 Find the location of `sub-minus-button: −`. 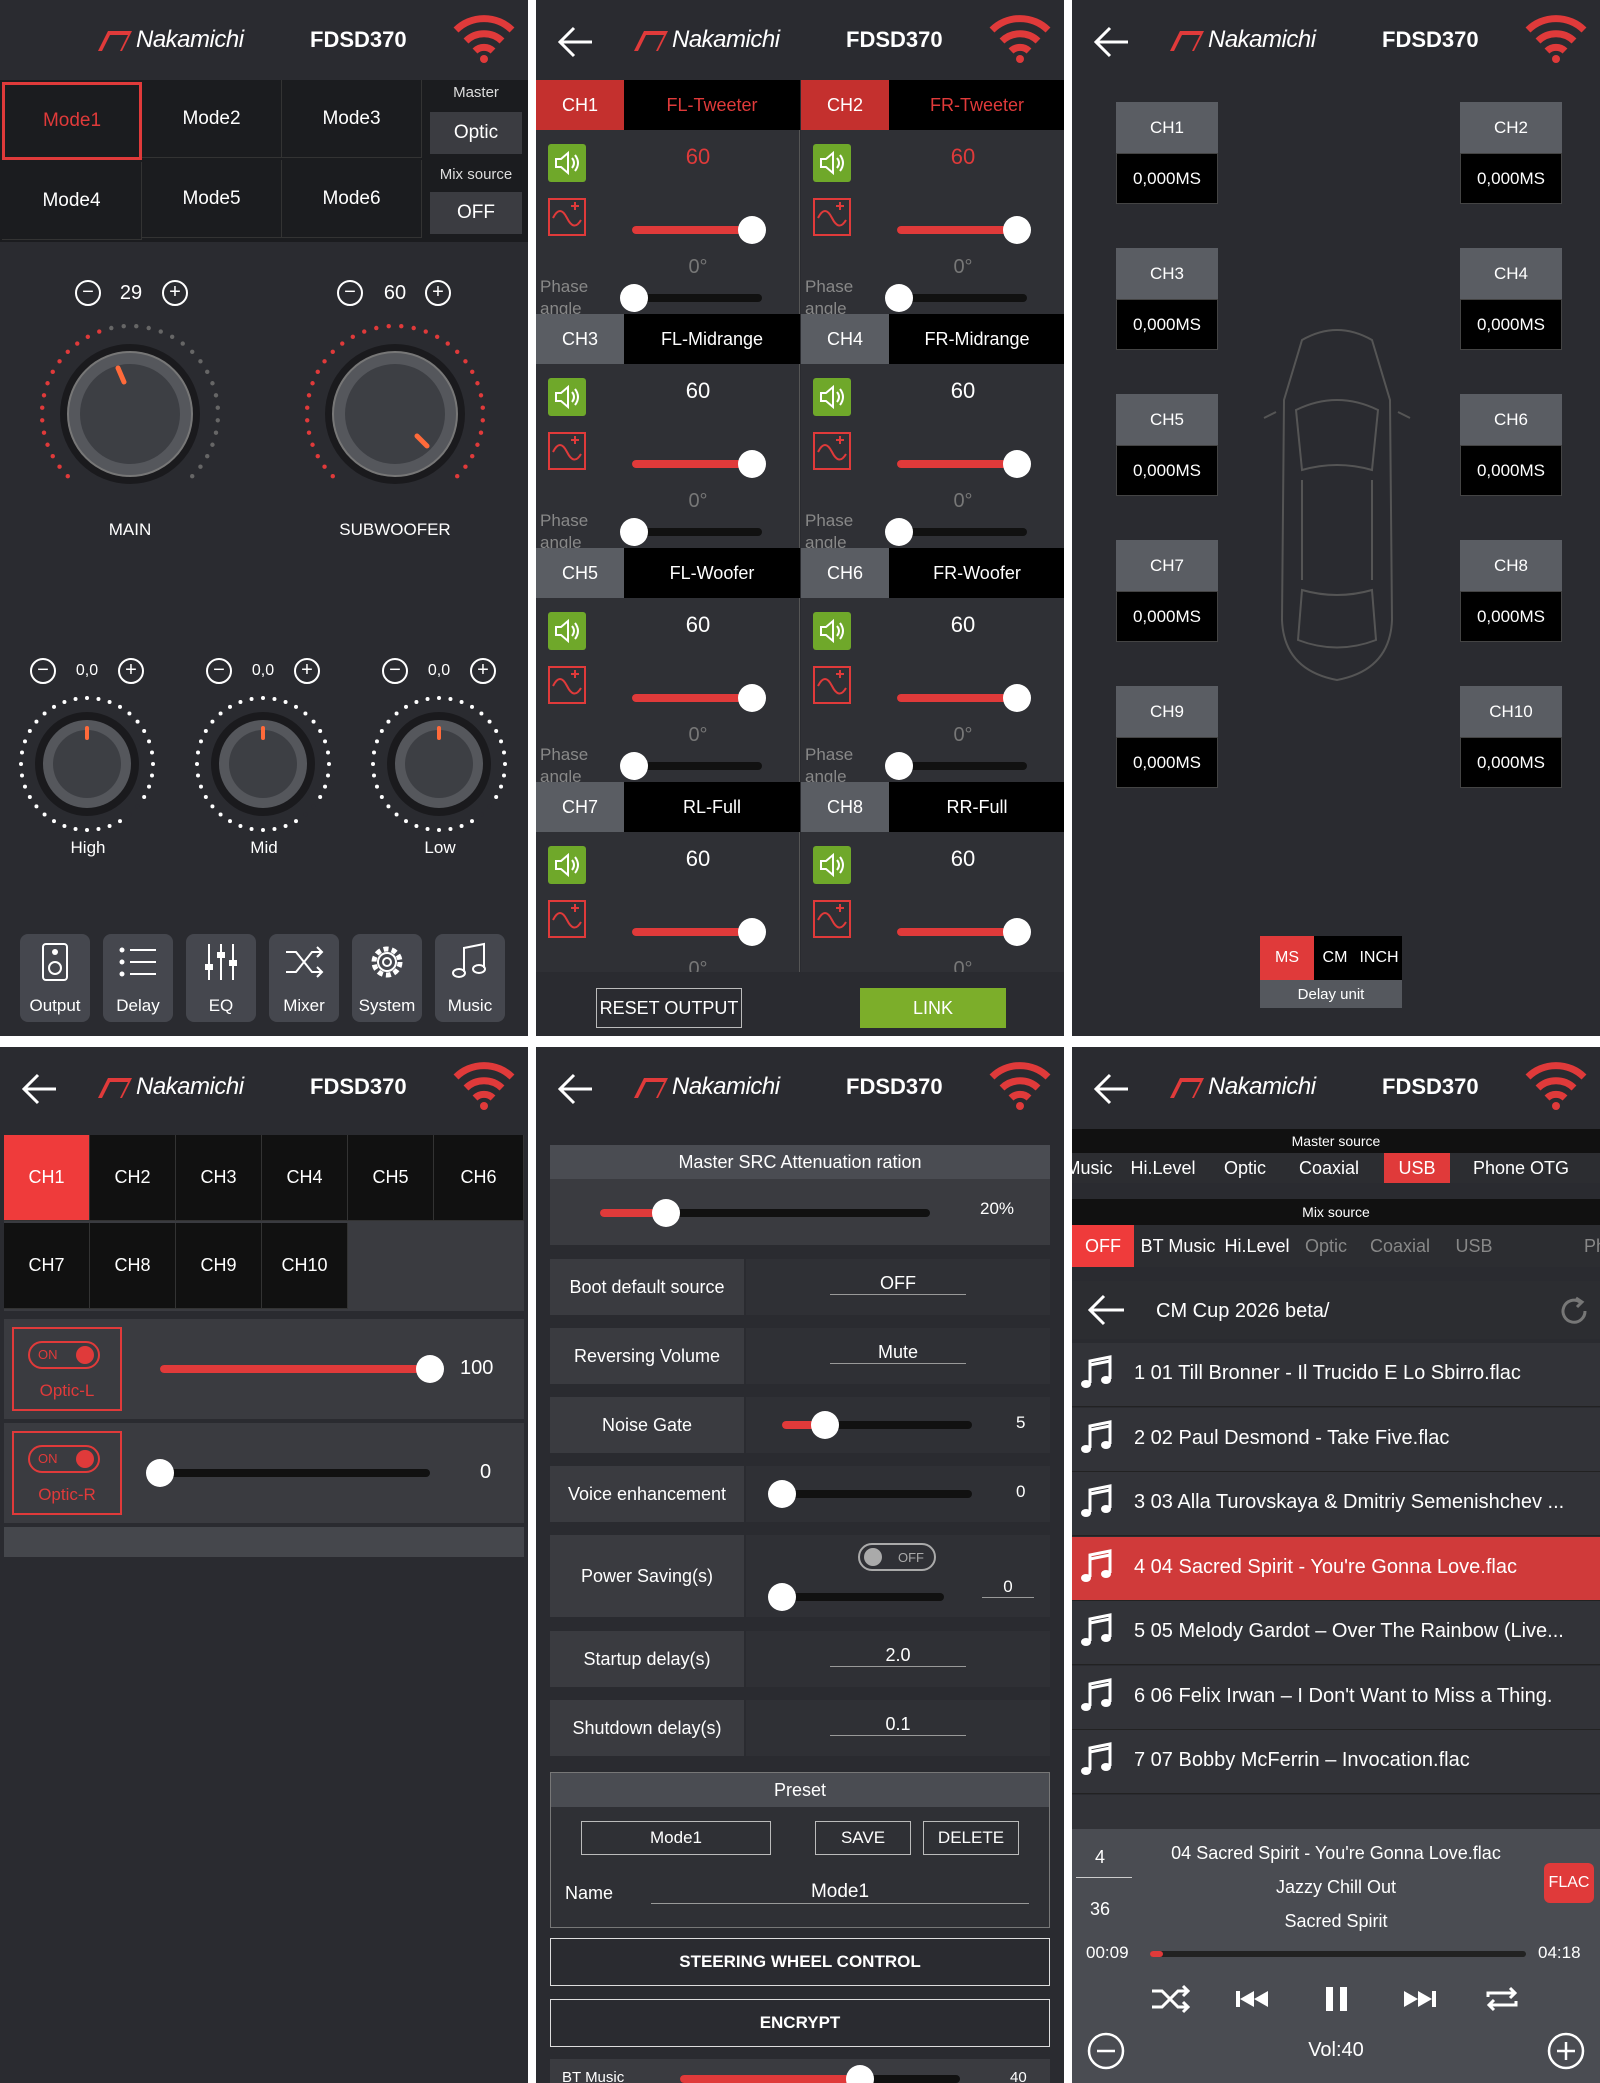

sub-minus-button: − is located at coordinates (350, 293).